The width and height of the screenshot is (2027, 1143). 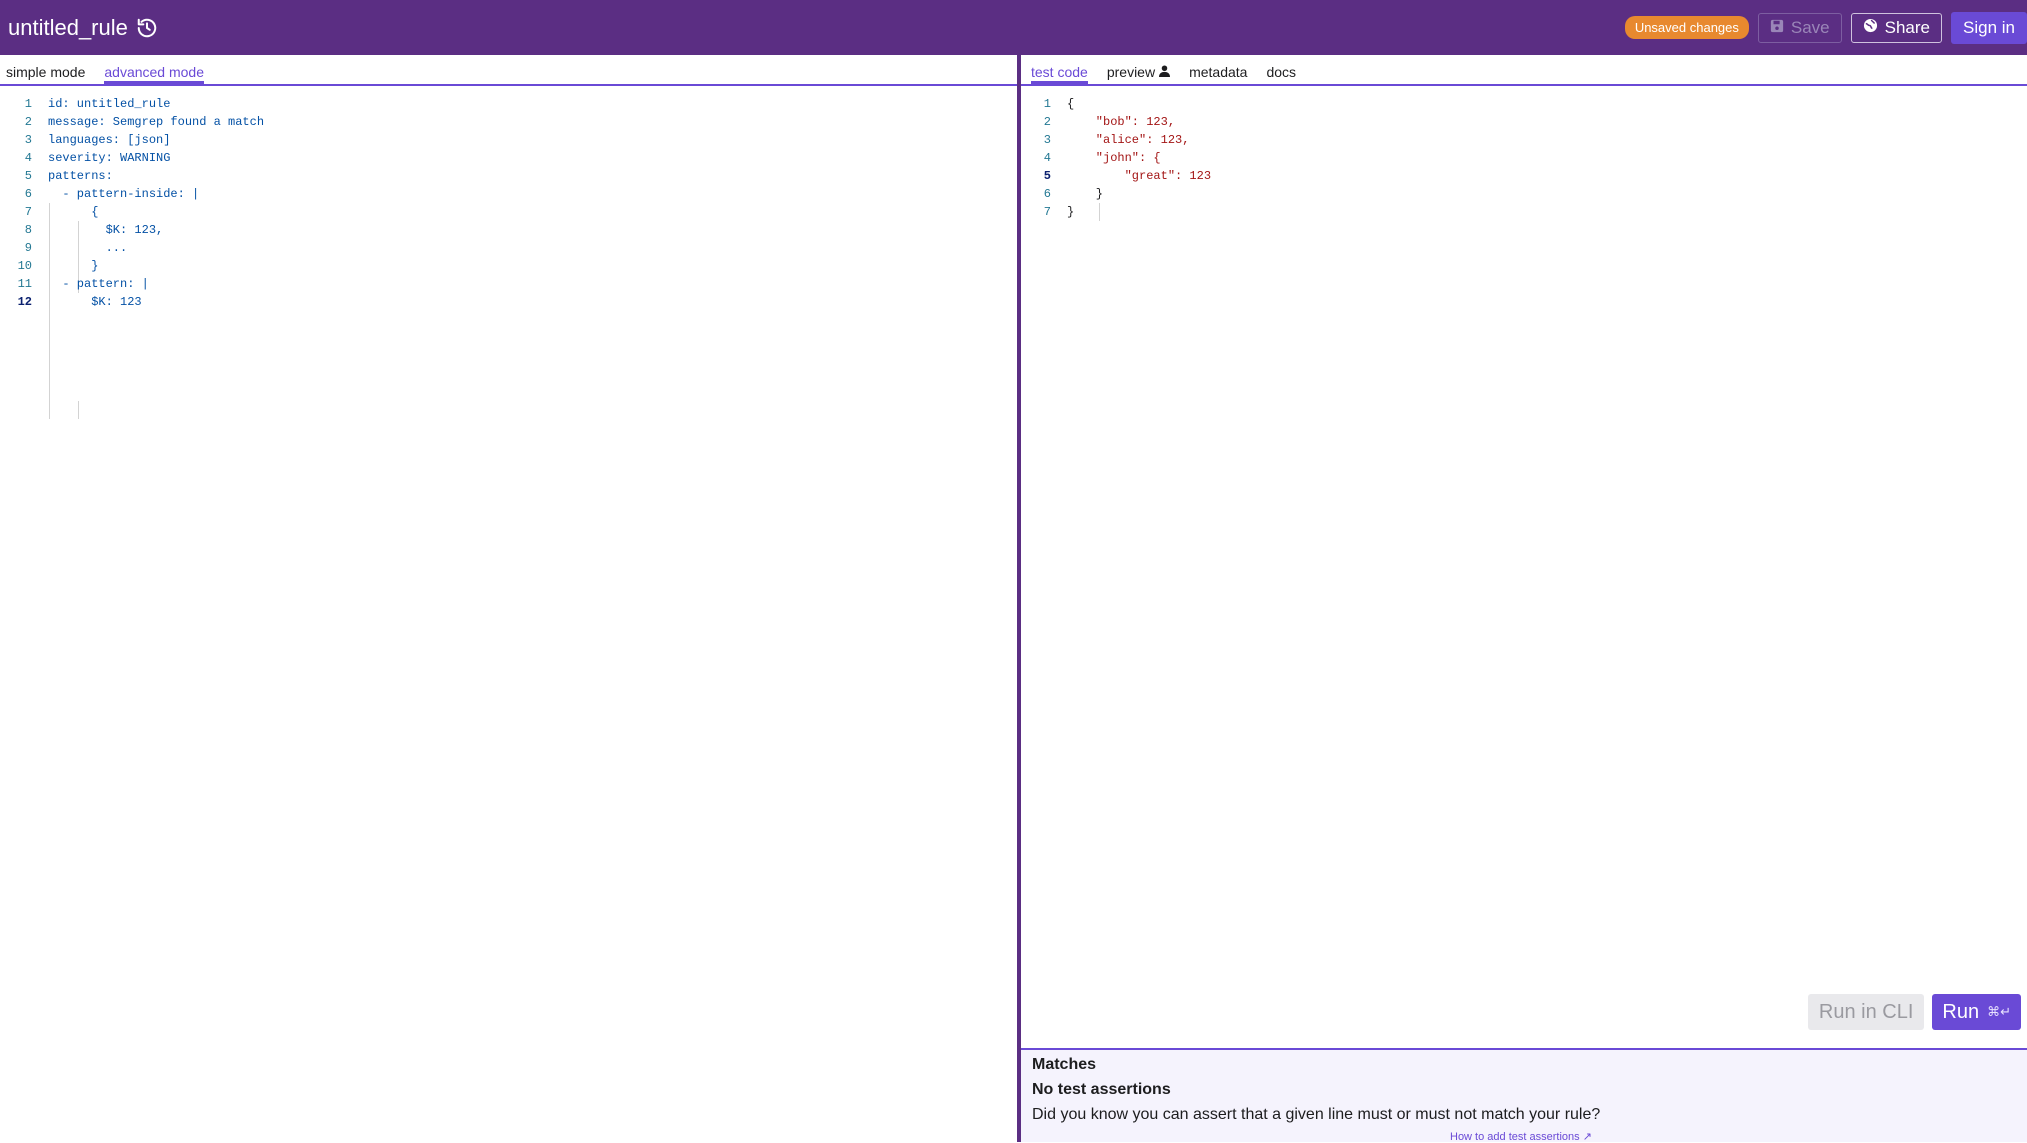 I want to click on matches-subtitle: No test assertions, so click(x=1101, y=1089).